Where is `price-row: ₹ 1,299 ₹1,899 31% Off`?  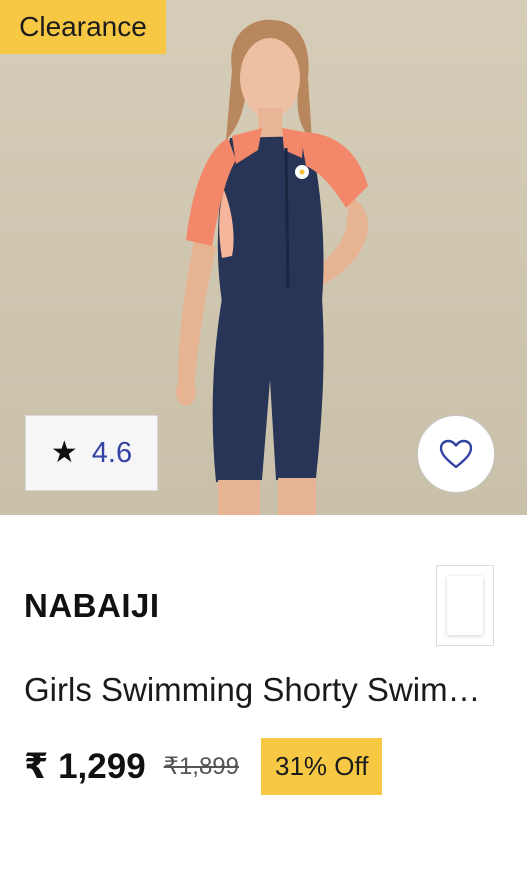 price-row: ₹ 1,299 ₹1,899 31% Off is located at coordinates (203, 766).